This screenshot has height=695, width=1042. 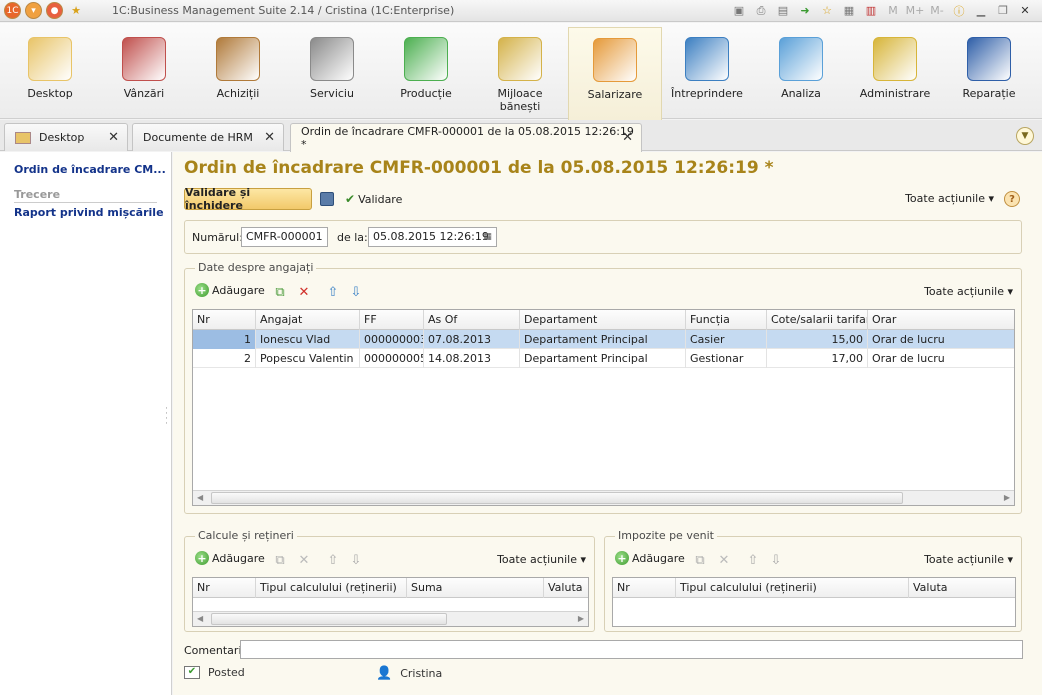 I want to click on table-cell: 17,00, so click(x=817, y=358).